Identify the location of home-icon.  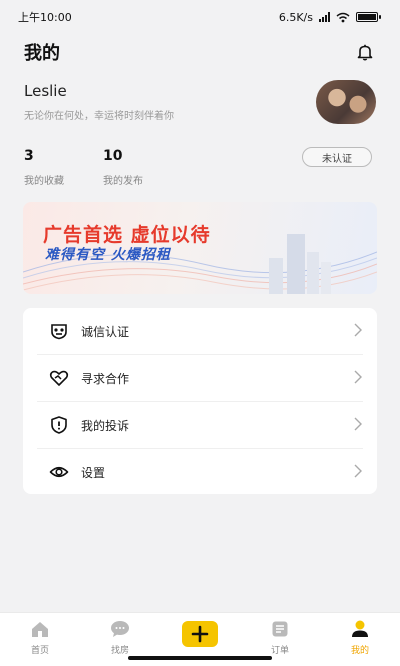
(40, 629).